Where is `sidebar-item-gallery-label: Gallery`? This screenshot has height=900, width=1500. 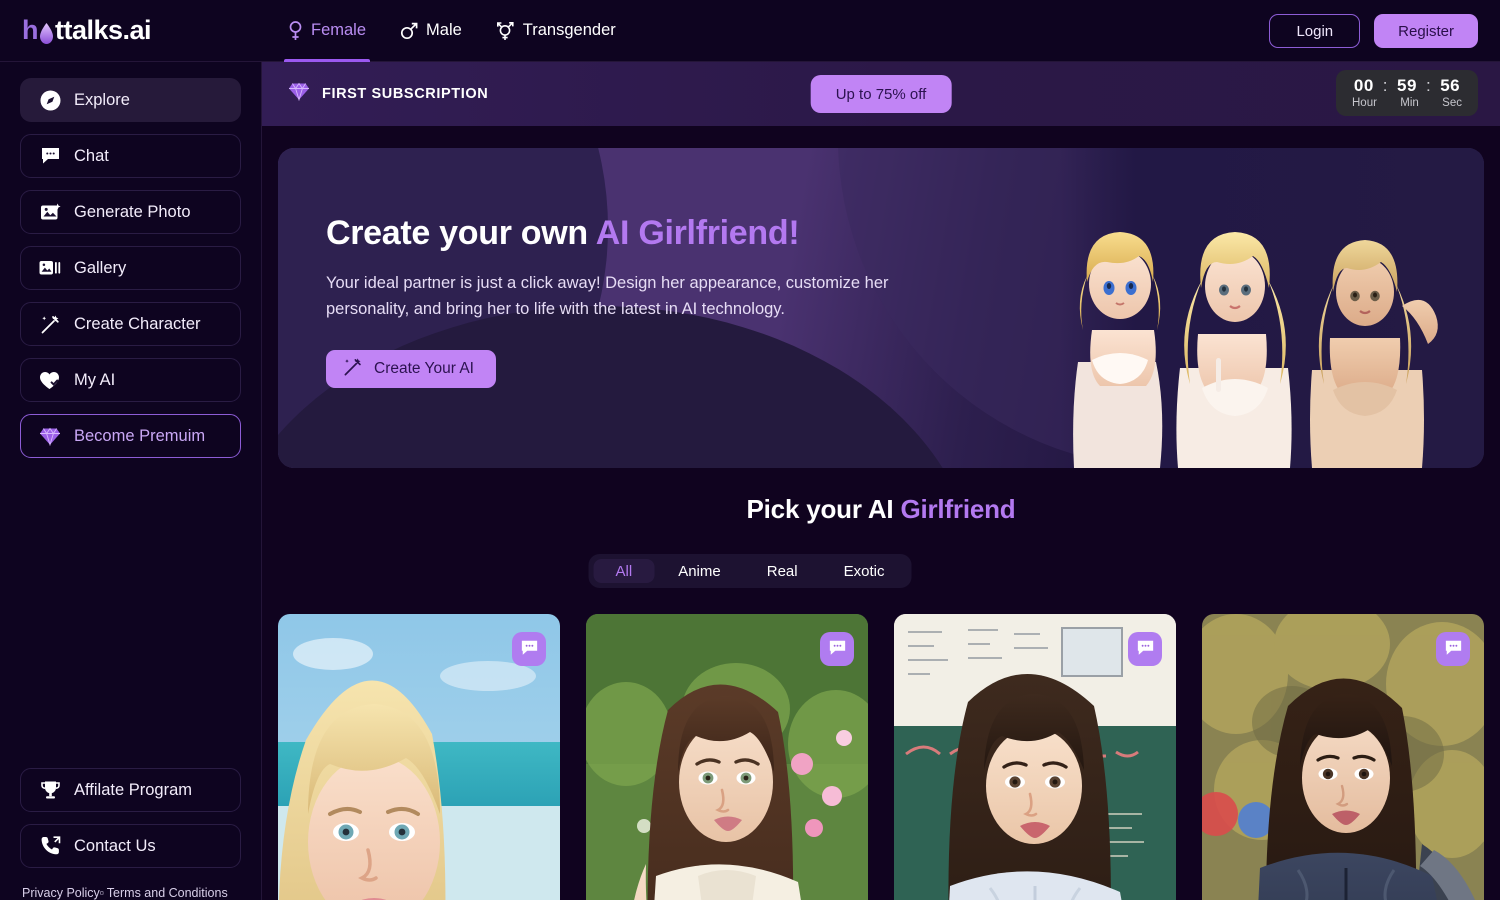
sidebar-item-gallery-label: Gallery is located at coordinates (100, 267).